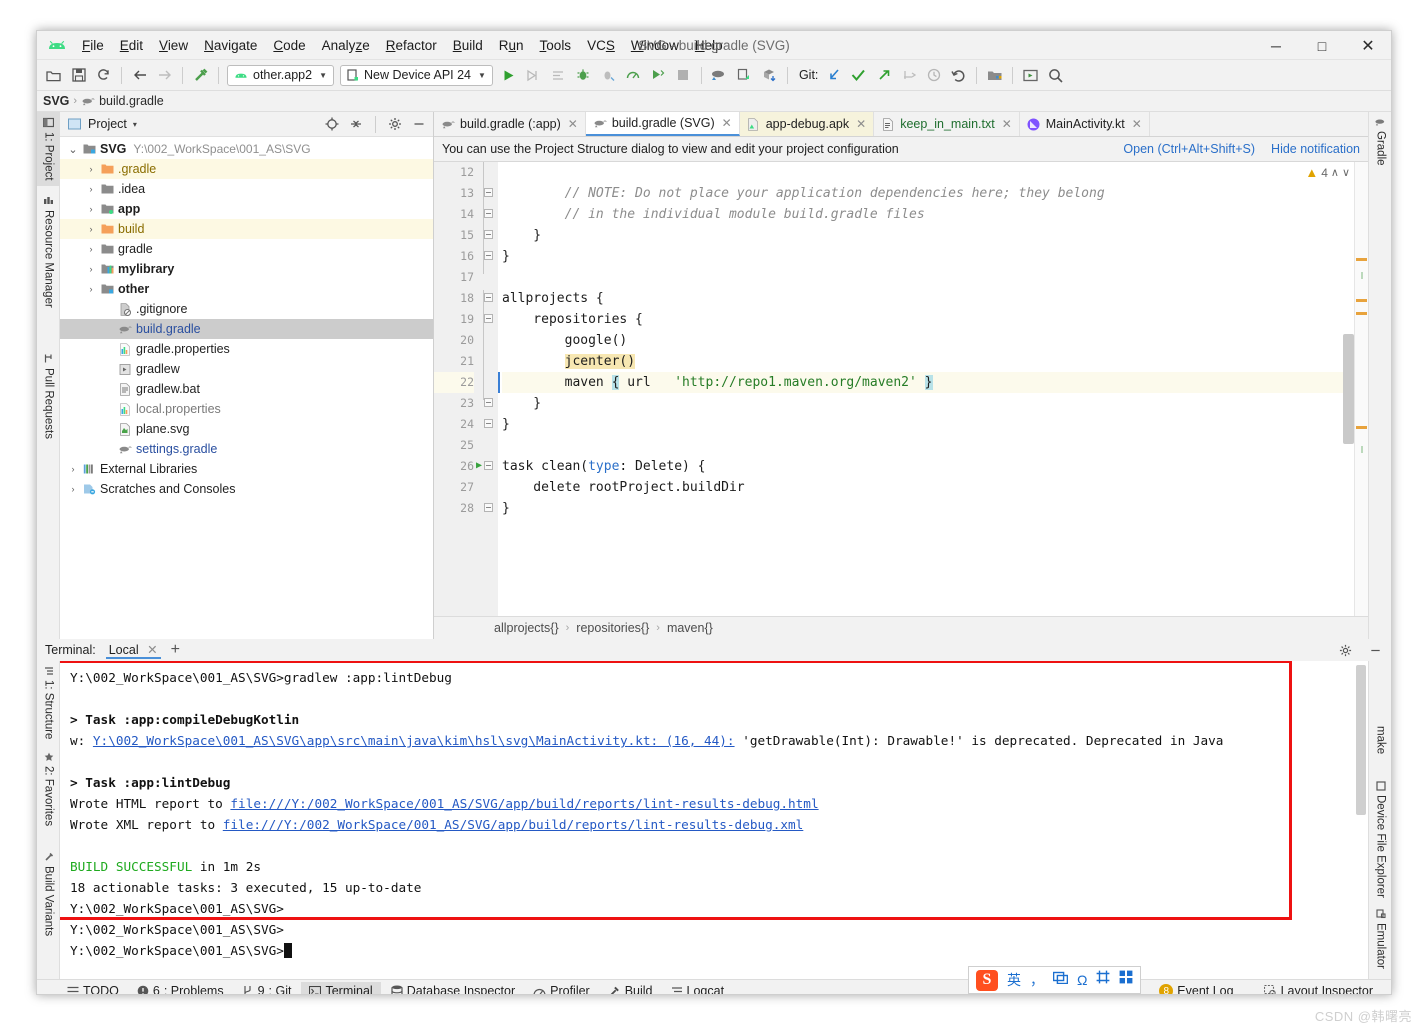 The height and width of the screenshot is (1029, 1424). What do you see at coordinates (556, 45) in the screenshot?
I see `menu-item-tools: Tools` at bounding box center [556, 45].